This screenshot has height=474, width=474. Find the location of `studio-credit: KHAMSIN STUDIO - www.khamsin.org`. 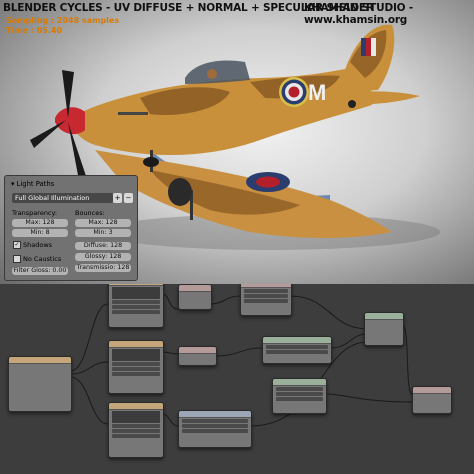

studio-credit: KHAMSIN STUDIO - www.khamsin.org is located at coordinates (359, 14).